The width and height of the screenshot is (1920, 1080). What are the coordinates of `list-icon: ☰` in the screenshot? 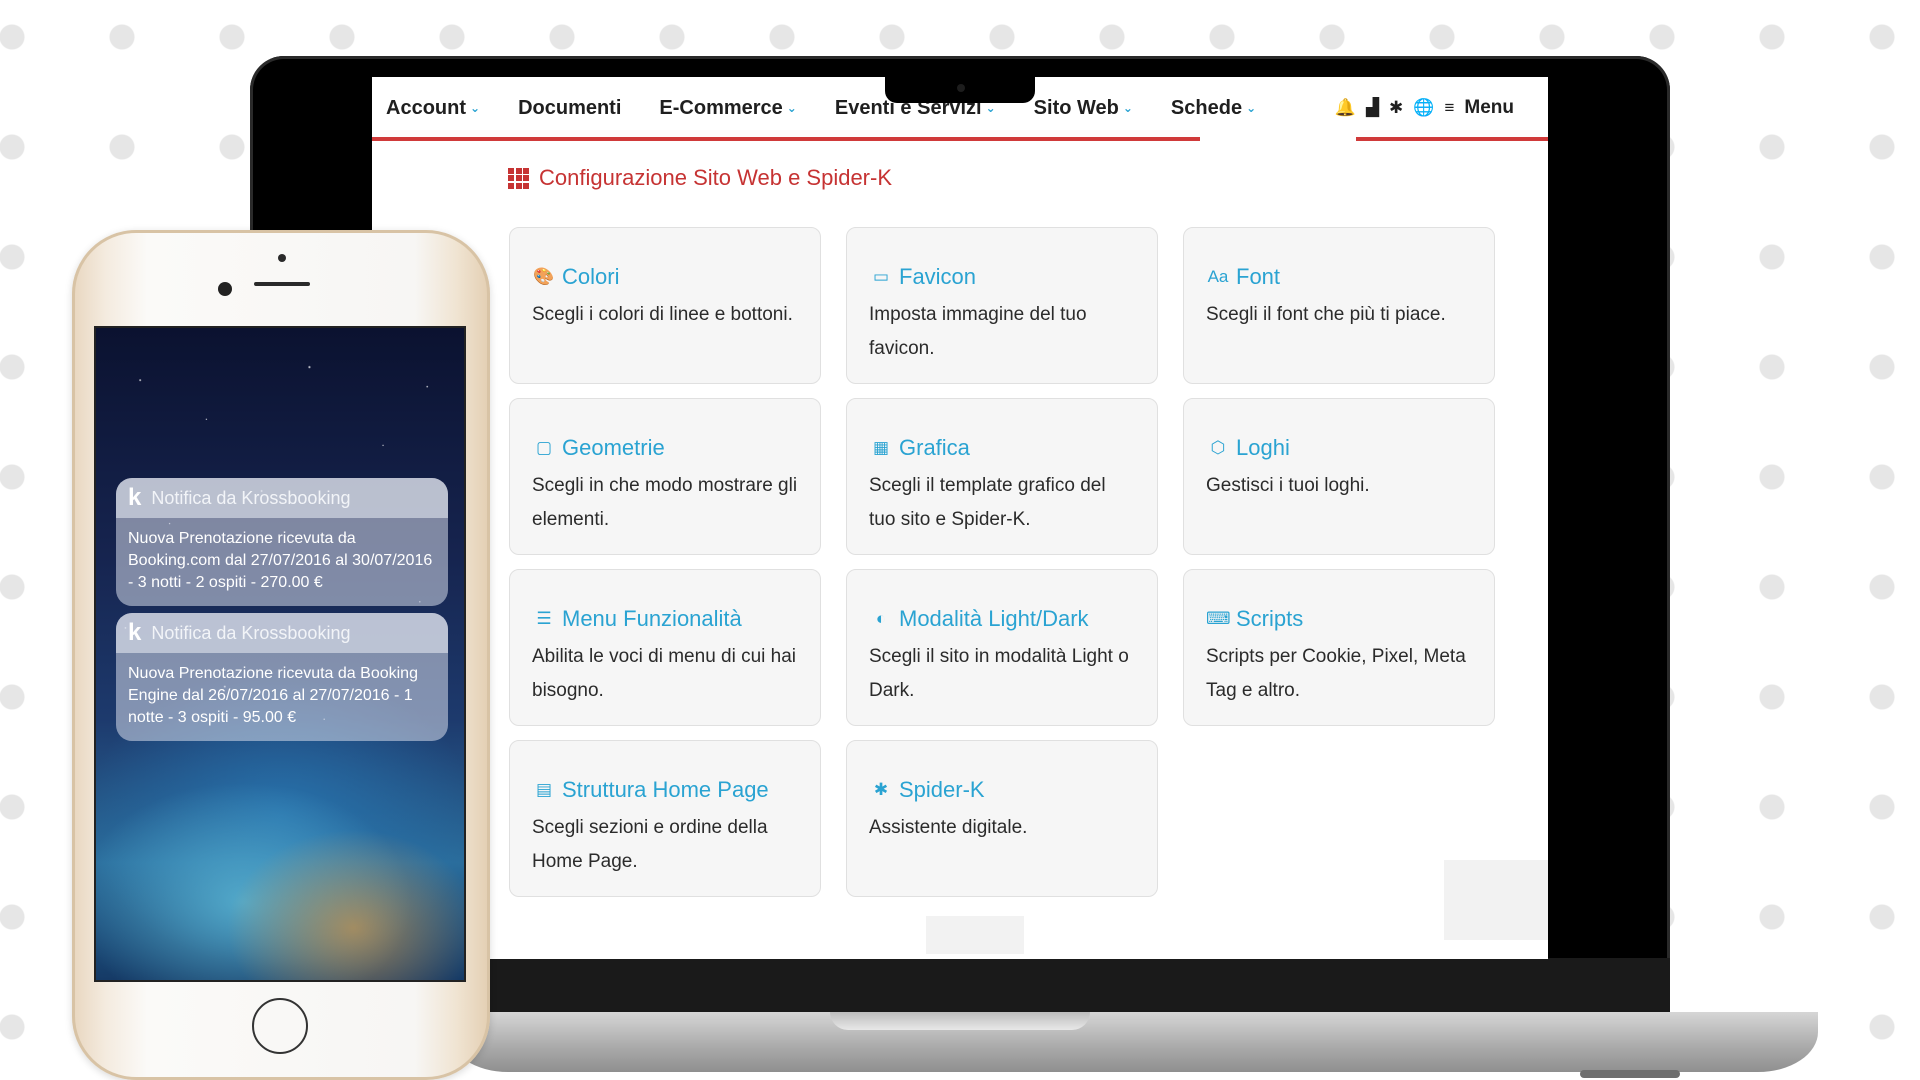 It's located at (544, 618).